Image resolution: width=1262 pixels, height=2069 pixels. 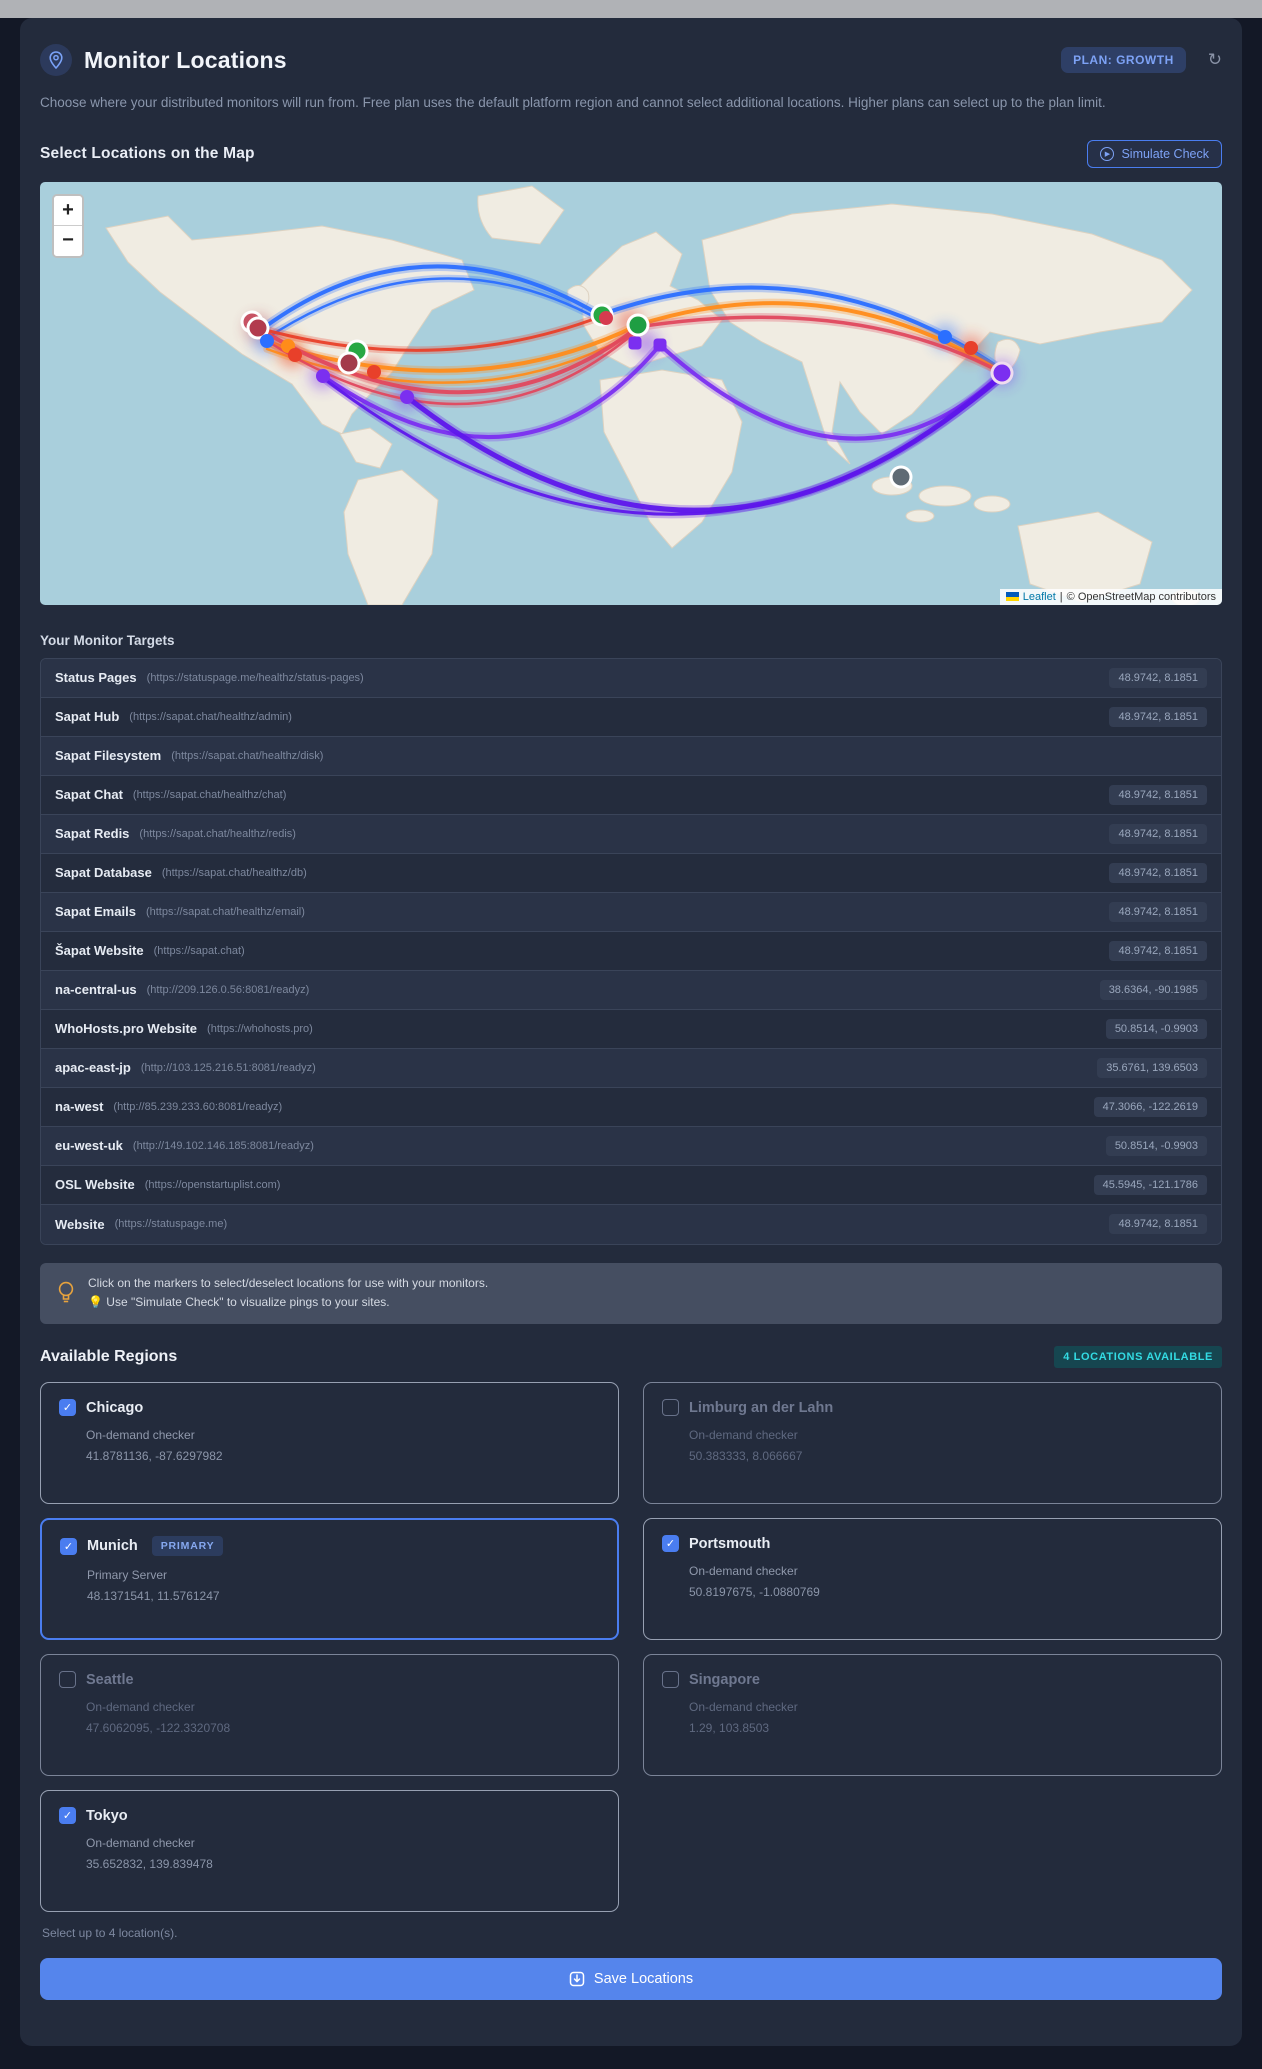 What do you see at coordinates (149, 1864) in the screenshot?
I see `region-coords: 35.652832, 139.839478` at bounding box center [149, 1864].